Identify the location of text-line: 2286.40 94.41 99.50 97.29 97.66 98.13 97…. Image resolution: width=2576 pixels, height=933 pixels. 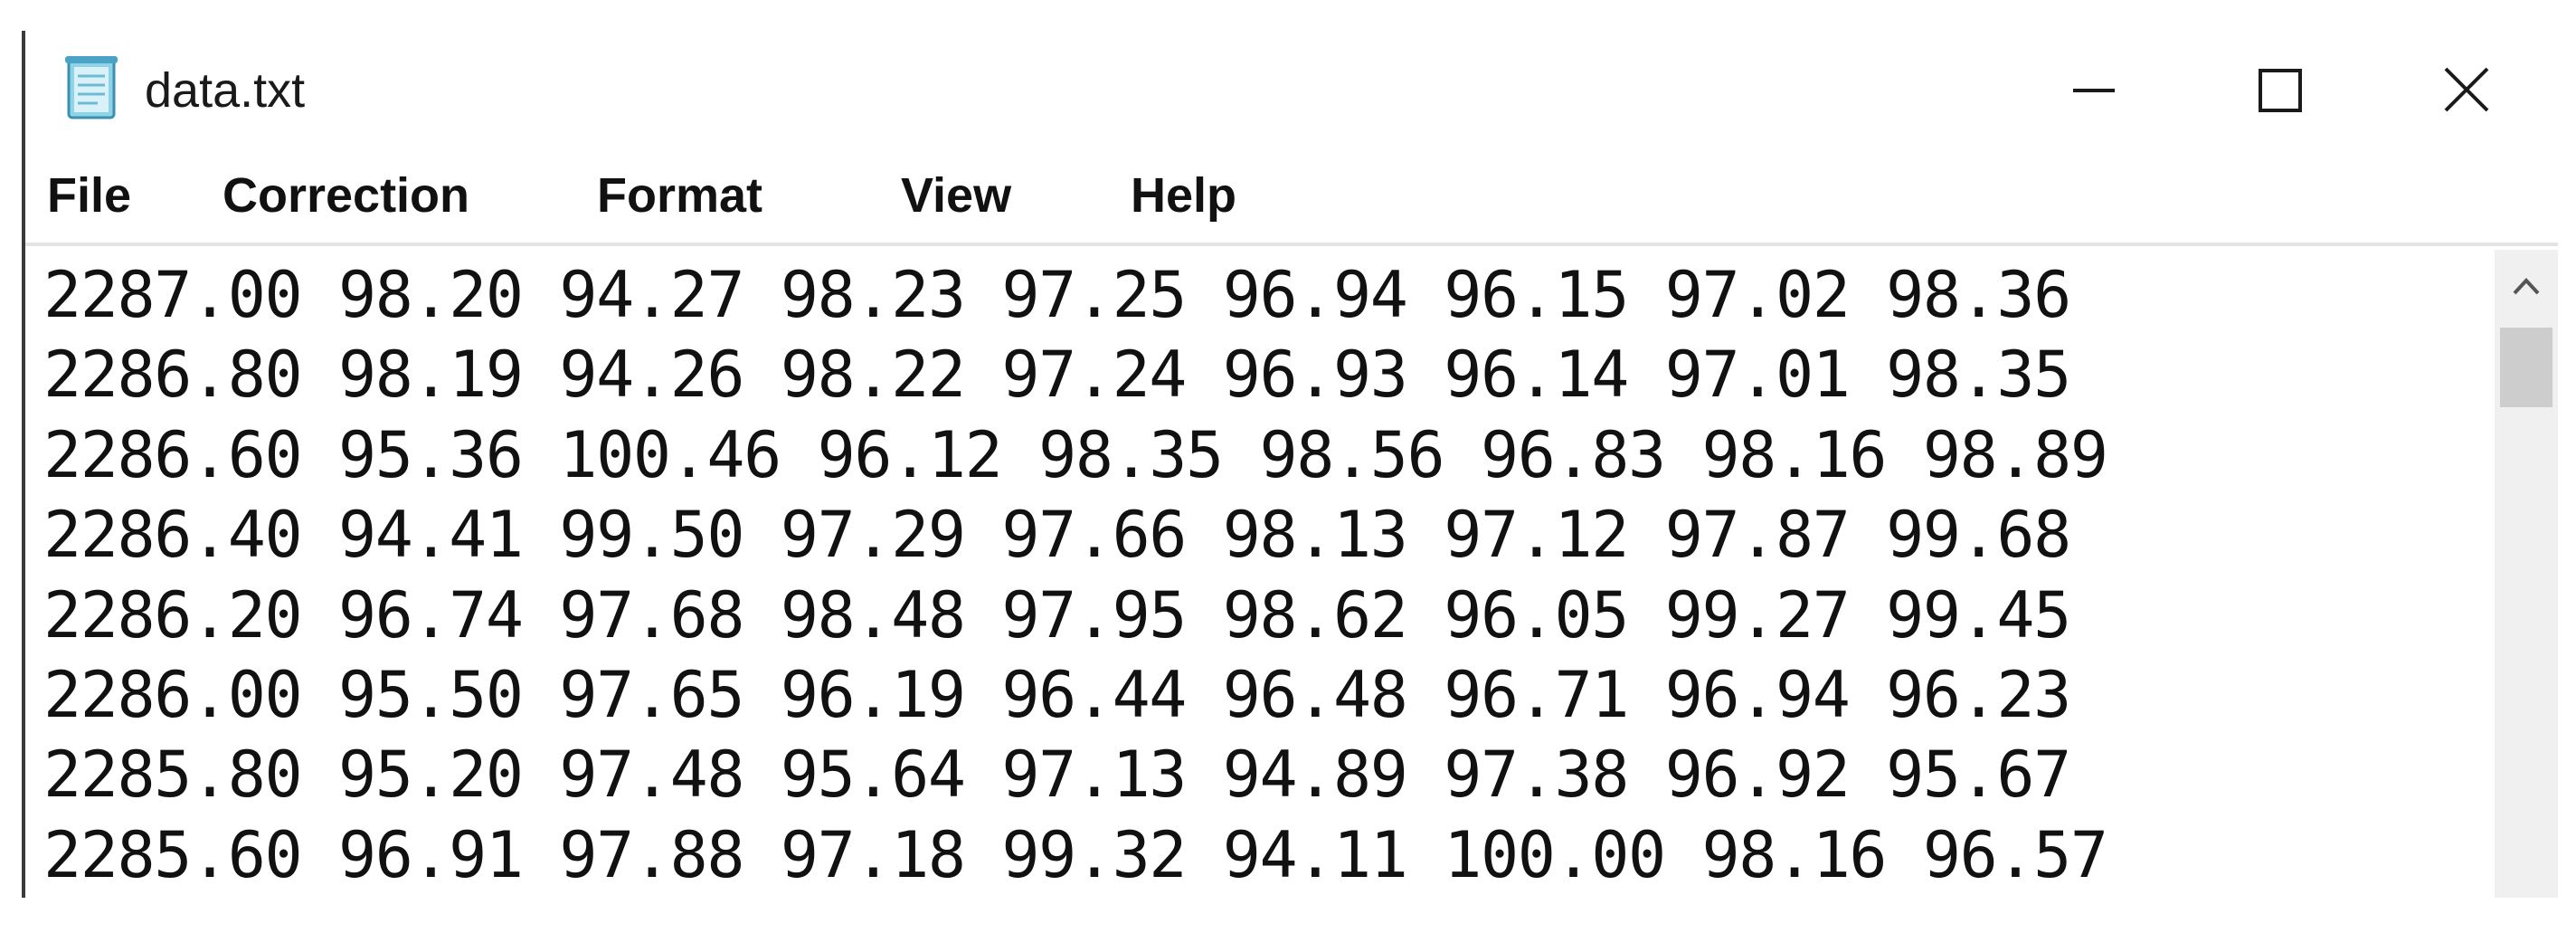
(1057, 535).